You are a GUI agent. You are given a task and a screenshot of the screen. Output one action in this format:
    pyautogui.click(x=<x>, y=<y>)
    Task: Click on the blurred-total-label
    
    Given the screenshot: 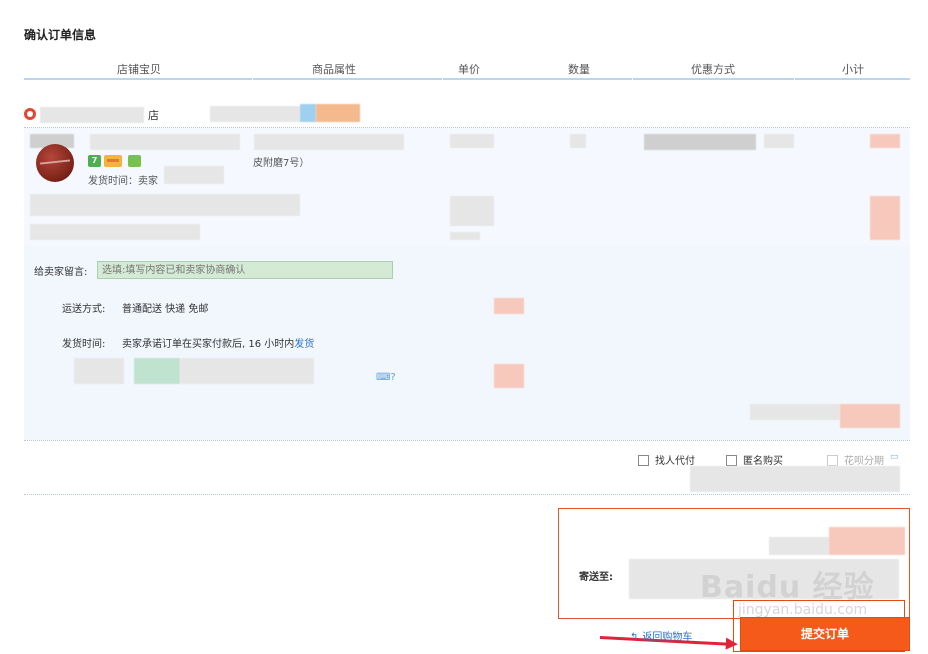 What is the action you would take?
    pyautogui.click(x=799, y=546)
    